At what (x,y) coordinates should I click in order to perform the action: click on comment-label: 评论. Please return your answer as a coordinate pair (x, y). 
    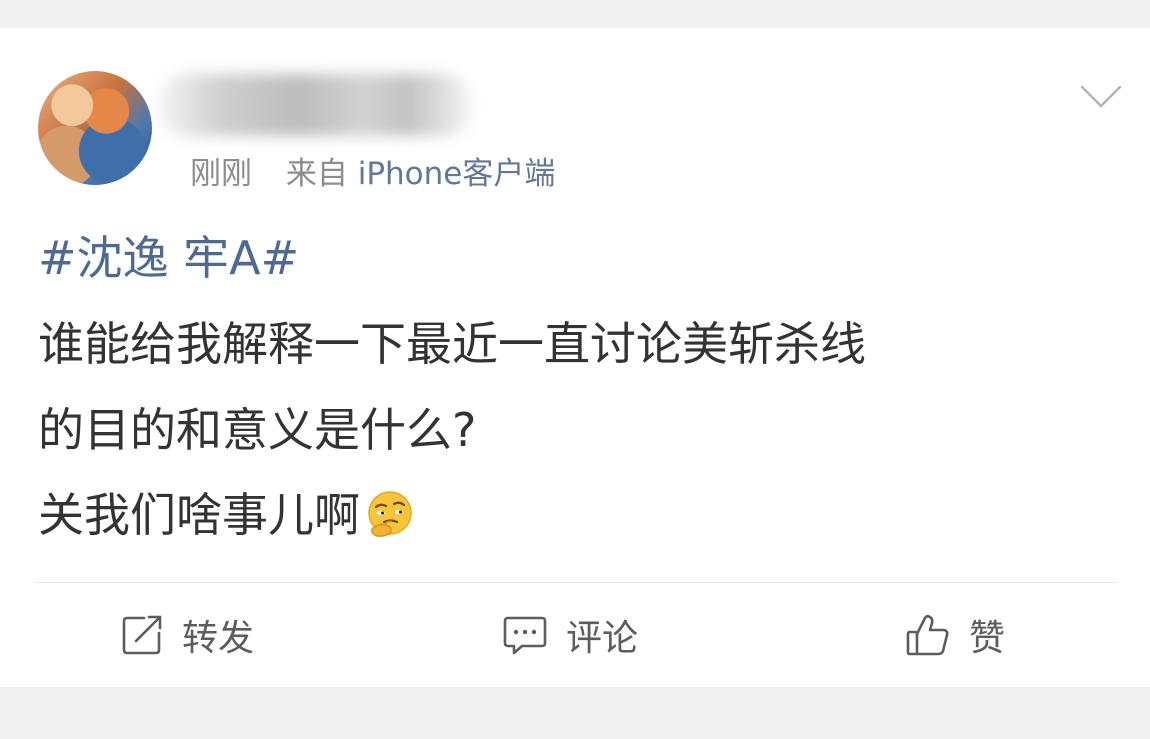
    Looking at the image, I should click on (602, 638).